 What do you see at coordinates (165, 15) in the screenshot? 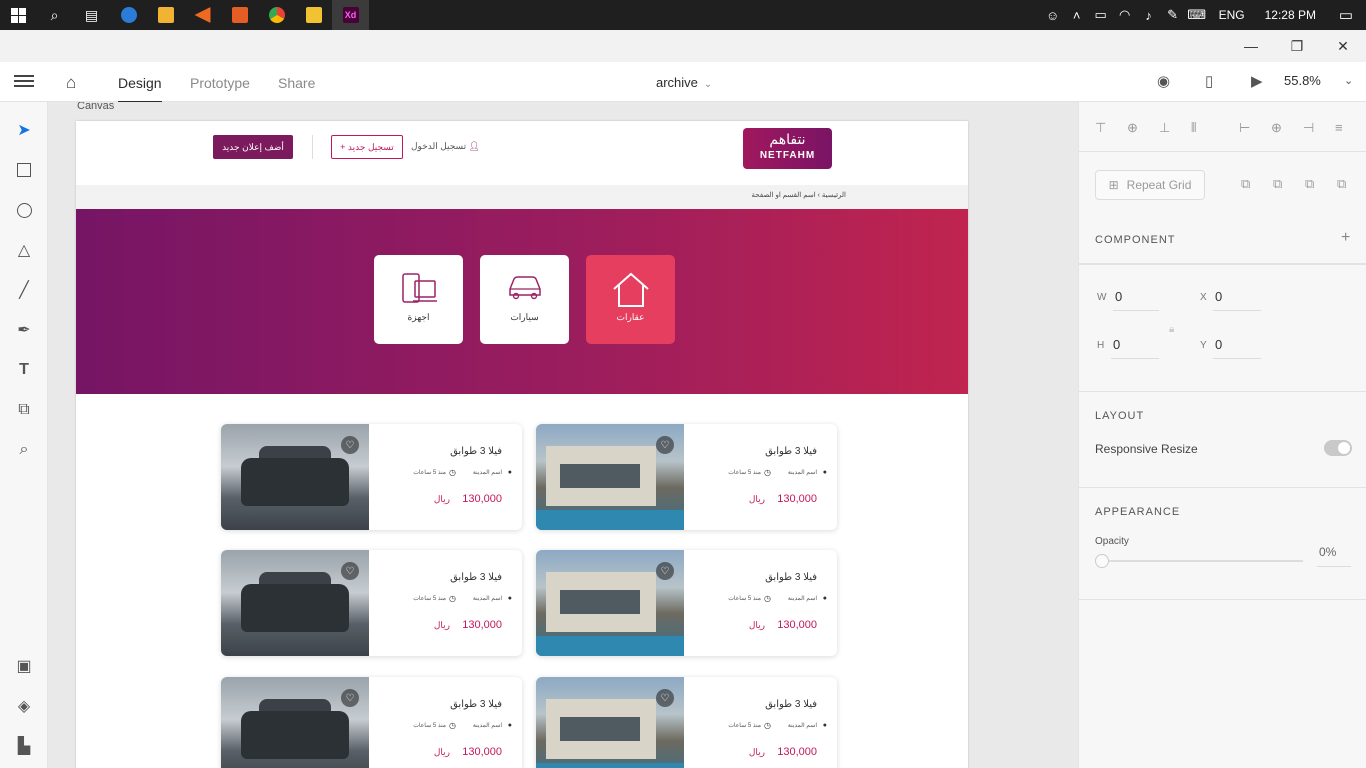
I see `store-icon` at bounding box center [165, 15].